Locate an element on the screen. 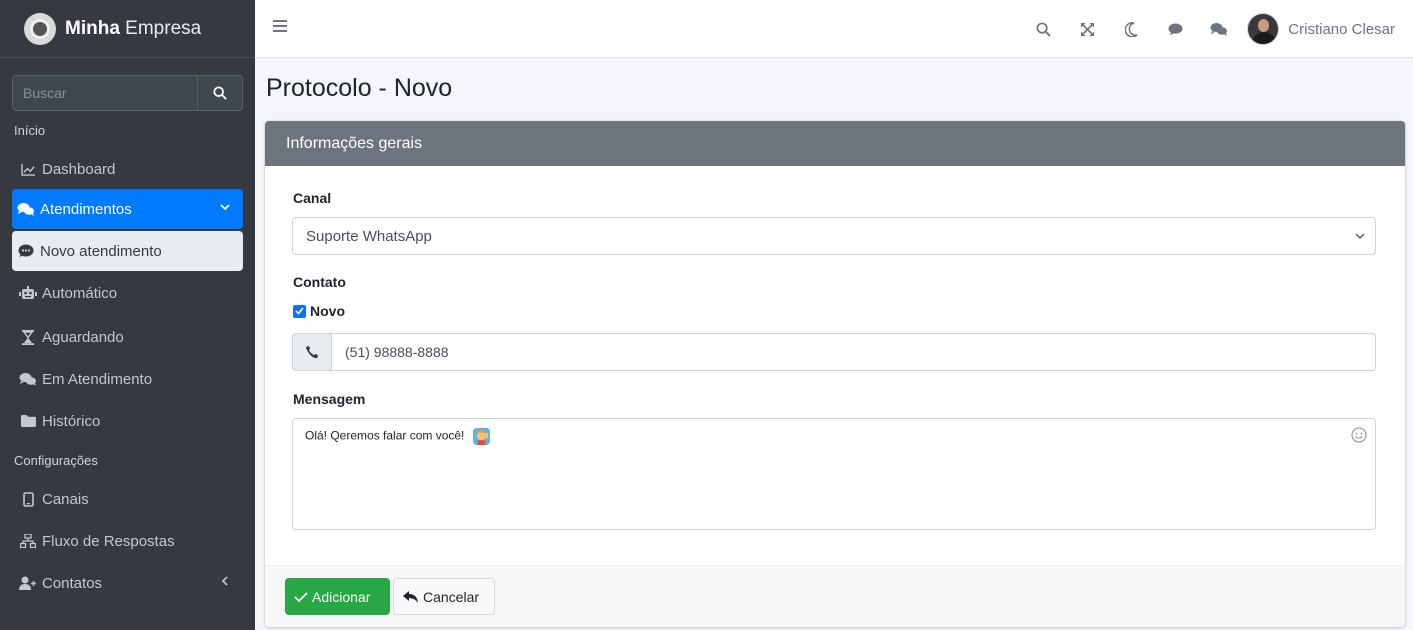 The height and width of the screenshot is (630, 1413). sidebar-item-label: Aguardando is located at coordinates (83, 337).